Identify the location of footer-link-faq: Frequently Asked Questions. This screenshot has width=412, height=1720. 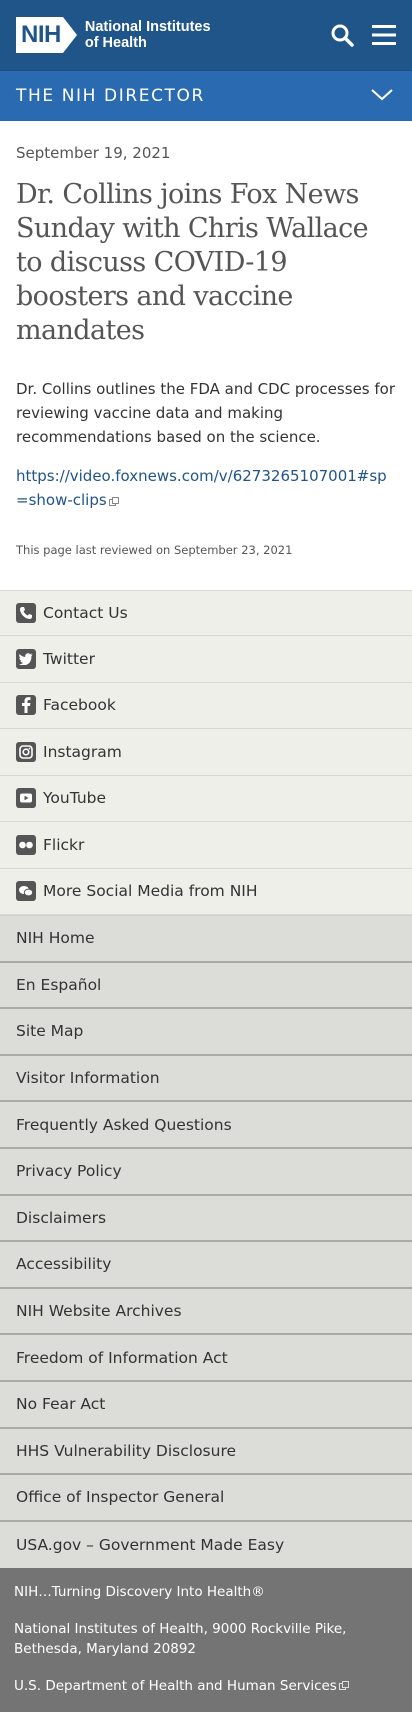
(206, 1125).